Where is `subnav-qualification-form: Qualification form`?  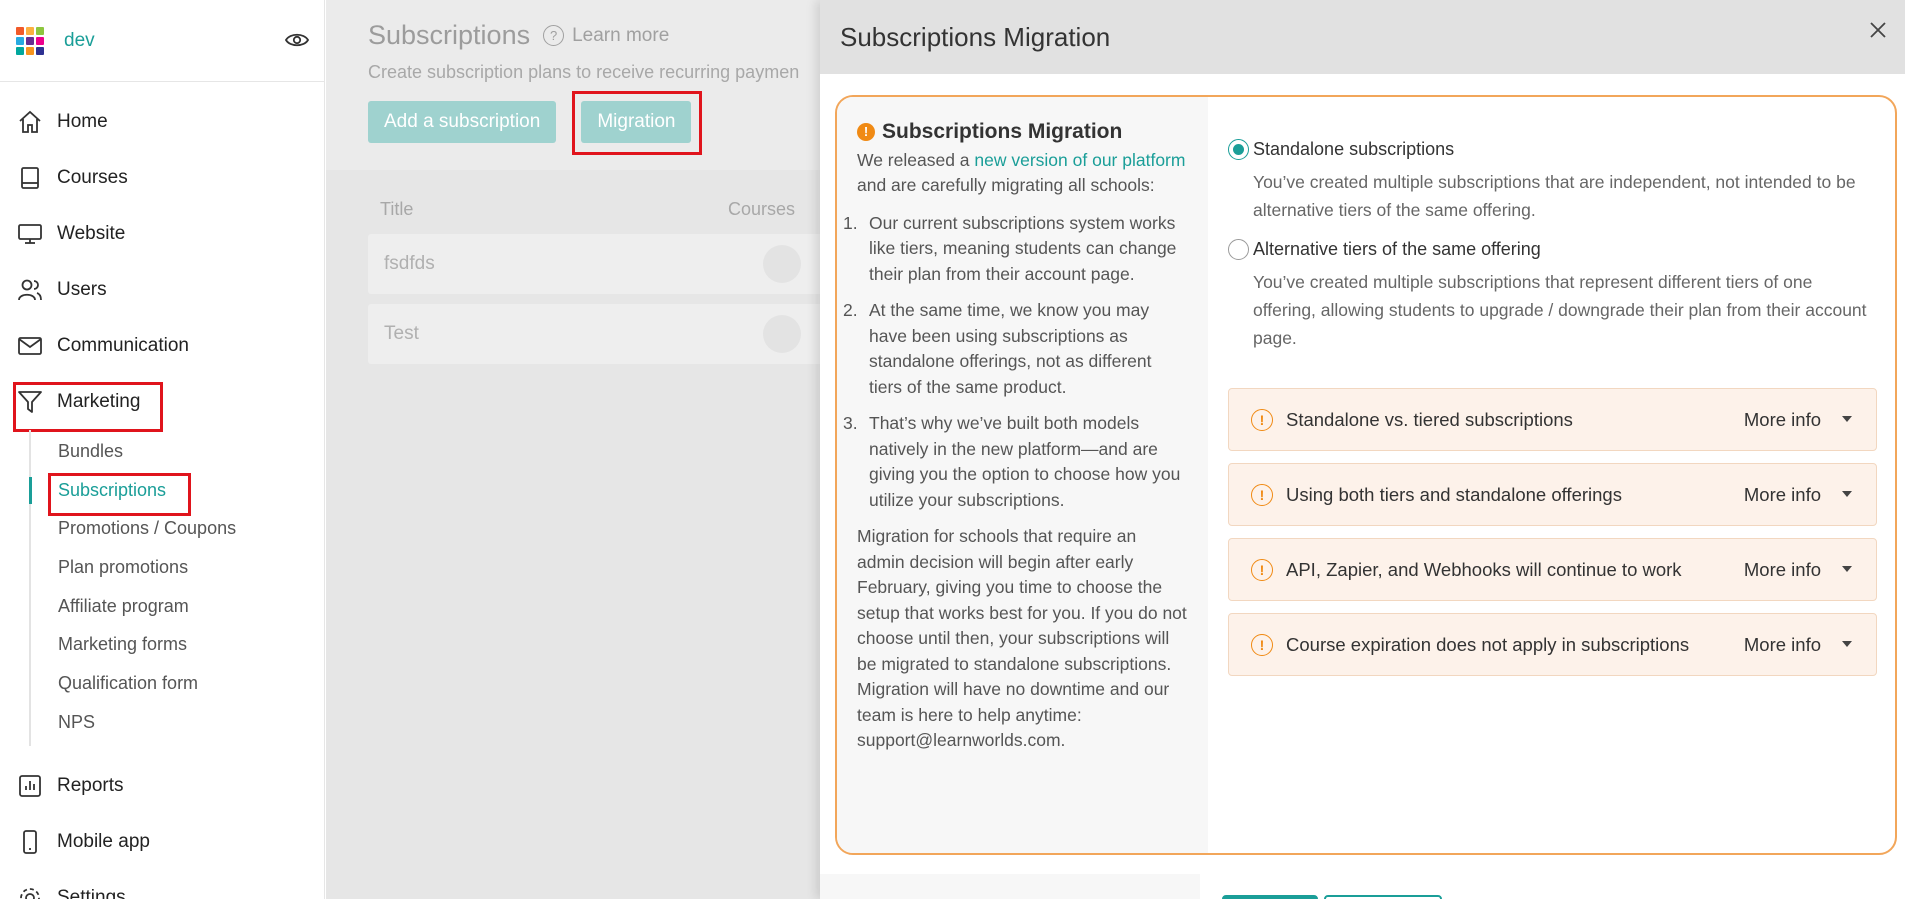 subnav-qualification-form: Qualification form is located at coordinates (177, 683).